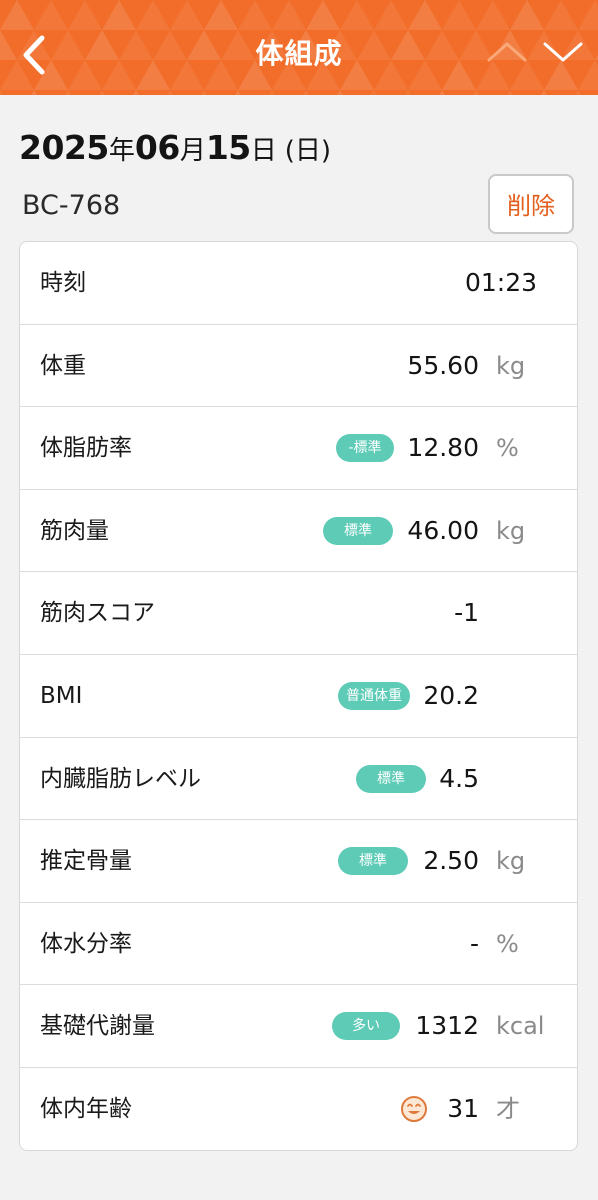  What do you see at coordinates (86, 943) in the screenshot?
I see `row-label: 体水分率` at bounding box center [86, 943].